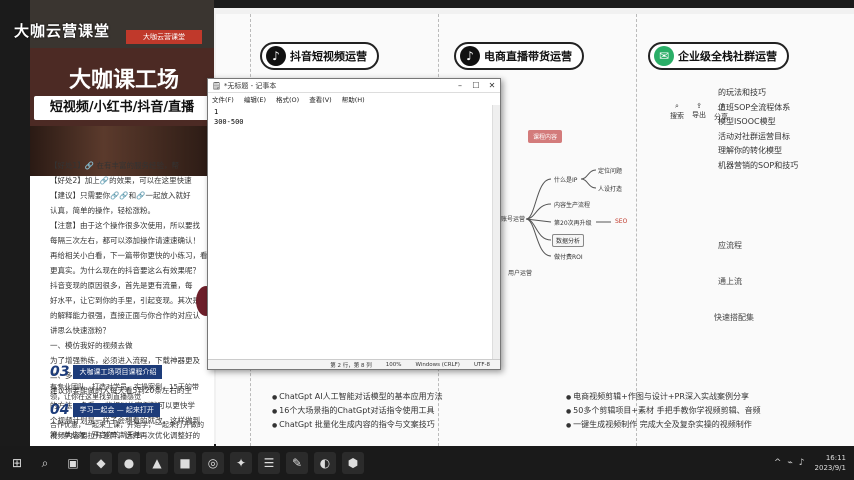 This screenshot has width=854, height=480. I want to click on mindmap-node: 内容生产流程, so click(572, 204).